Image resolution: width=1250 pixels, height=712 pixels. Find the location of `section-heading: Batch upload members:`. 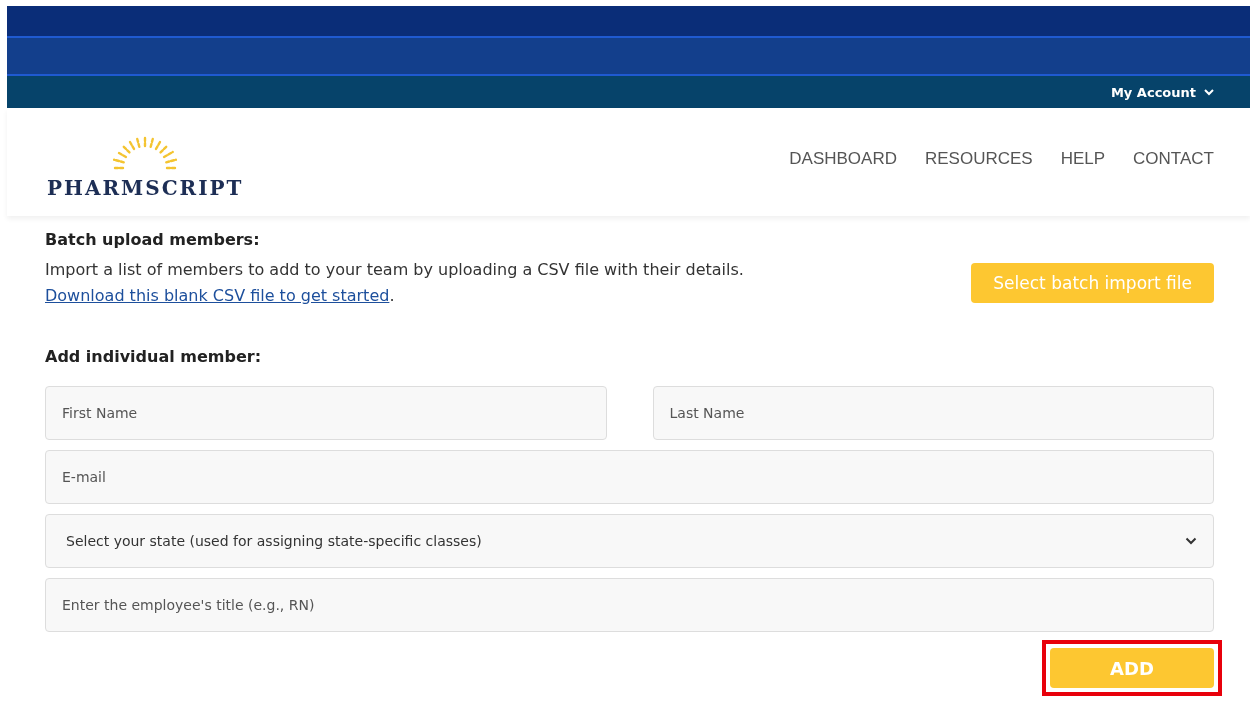

section-heading: Batch upload members: is located at coordinates (153, 239).